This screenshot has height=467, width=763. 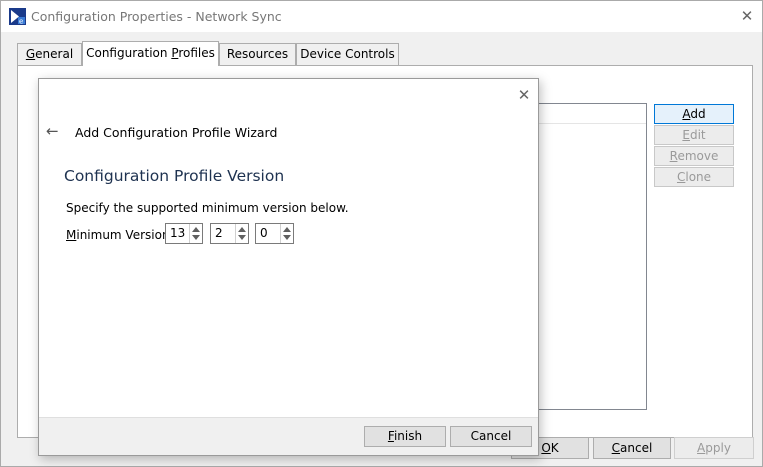 I want to click on close-icon: ✕, so click(x=747, y=16).